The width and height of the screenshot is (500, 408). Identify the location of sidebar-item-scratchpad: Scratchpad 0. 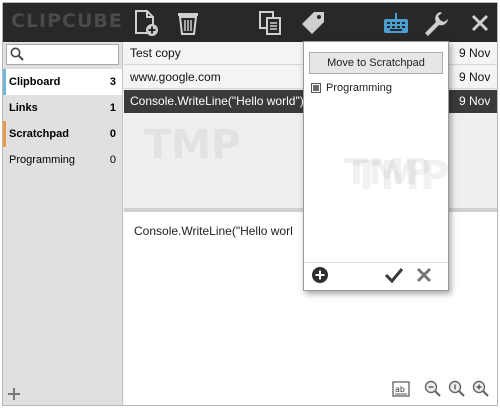
(62, 134).